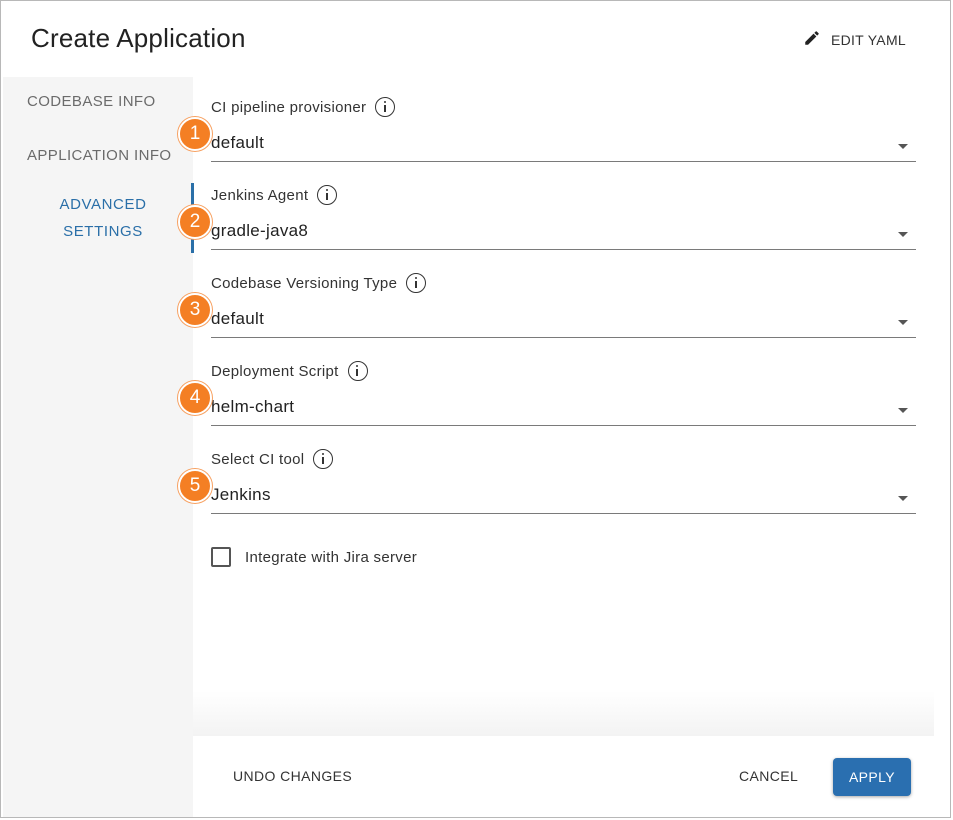 The height and width of the screenshot is (820, 953). What do you see at coordinates (138, 38) in the screenshot?
I see `dialog-title: Create Application` at bounding box center [138, 38].